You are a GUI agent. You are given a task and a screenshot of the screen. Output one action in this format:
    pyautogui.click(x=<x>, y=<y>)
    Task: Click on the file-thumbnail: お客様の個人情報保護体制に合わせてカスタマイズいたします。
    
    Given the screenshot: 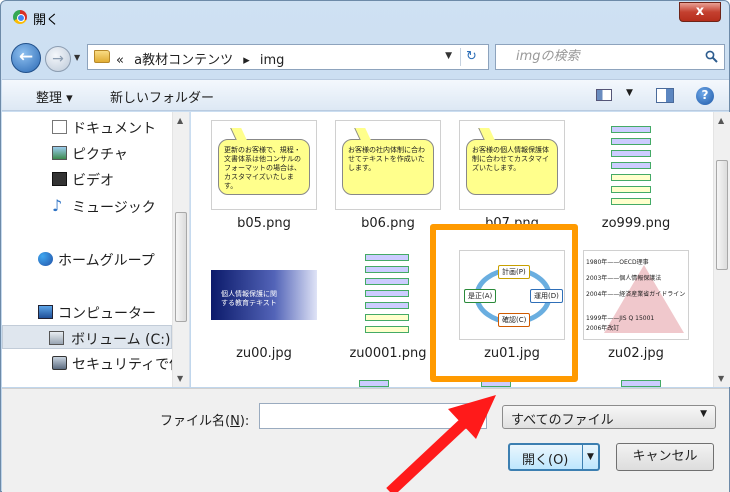 What is the action you would take?
    pyautogui.click(x=512, y=165)
    